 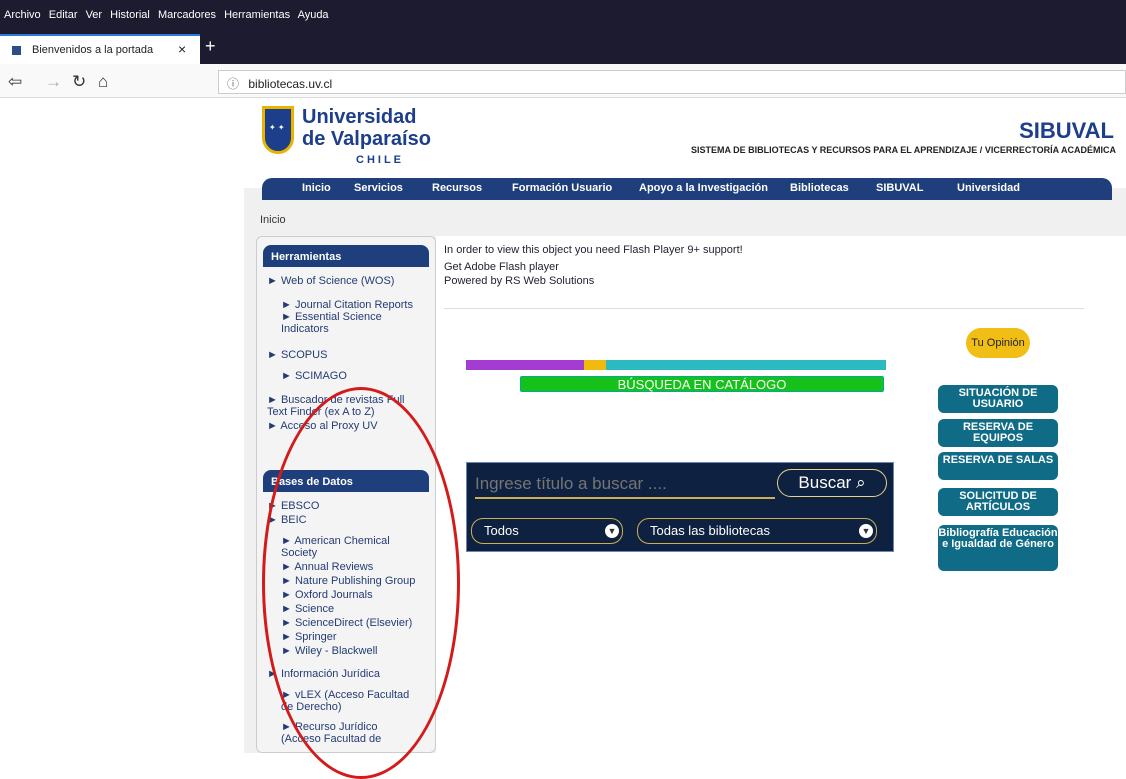 I want to click on search-icon: ⌕, so click(x=861, y=482).